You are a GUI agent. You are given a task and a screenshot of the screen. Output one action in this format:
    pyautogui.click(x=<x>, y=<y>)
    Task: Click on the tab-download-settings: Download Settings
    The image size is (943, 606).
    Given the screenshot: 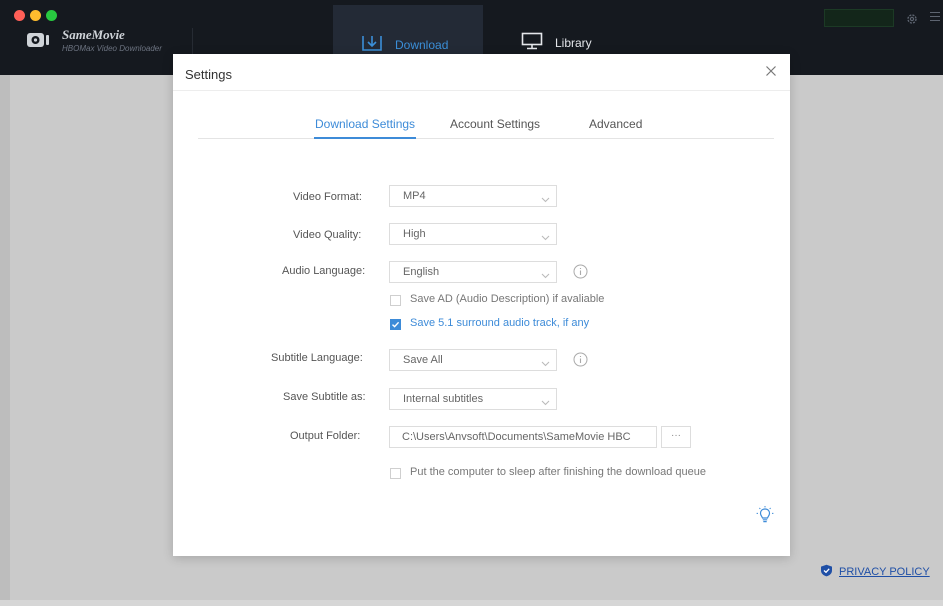 What is the action you would take?
    pyautogui.click(x=365, y=124)
    